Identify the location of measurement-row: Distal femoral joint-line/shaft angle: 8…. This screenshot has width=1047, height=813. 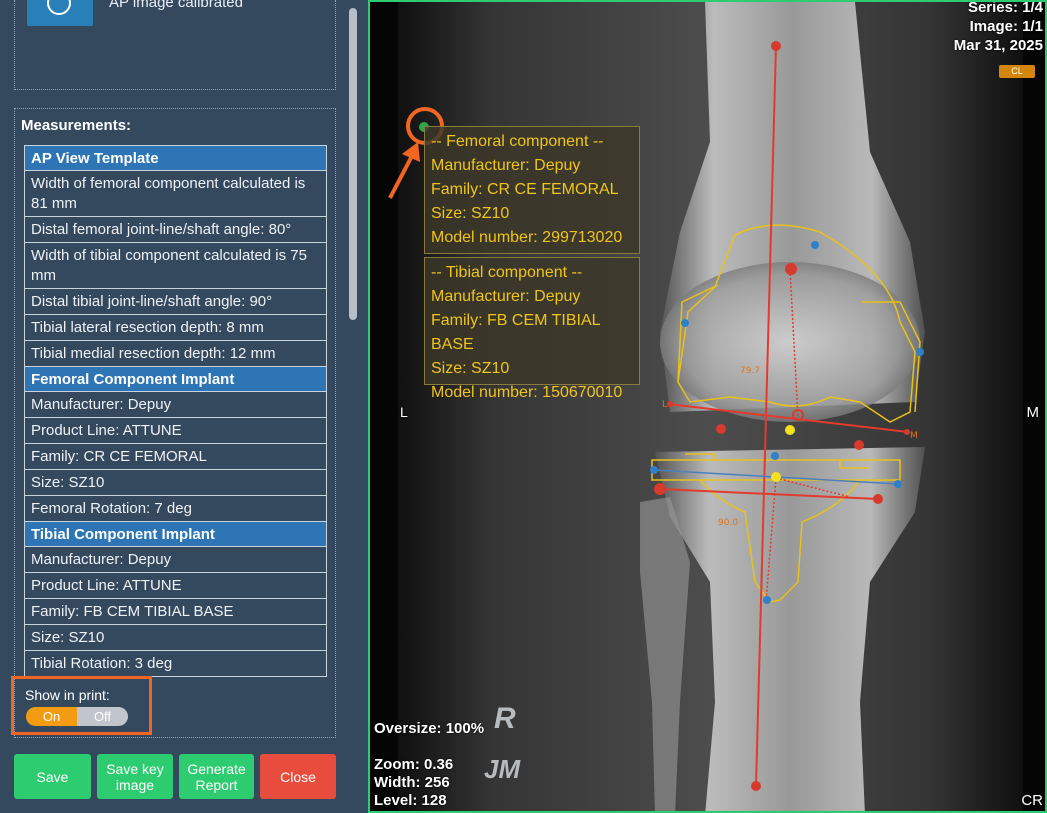
(175, 230).